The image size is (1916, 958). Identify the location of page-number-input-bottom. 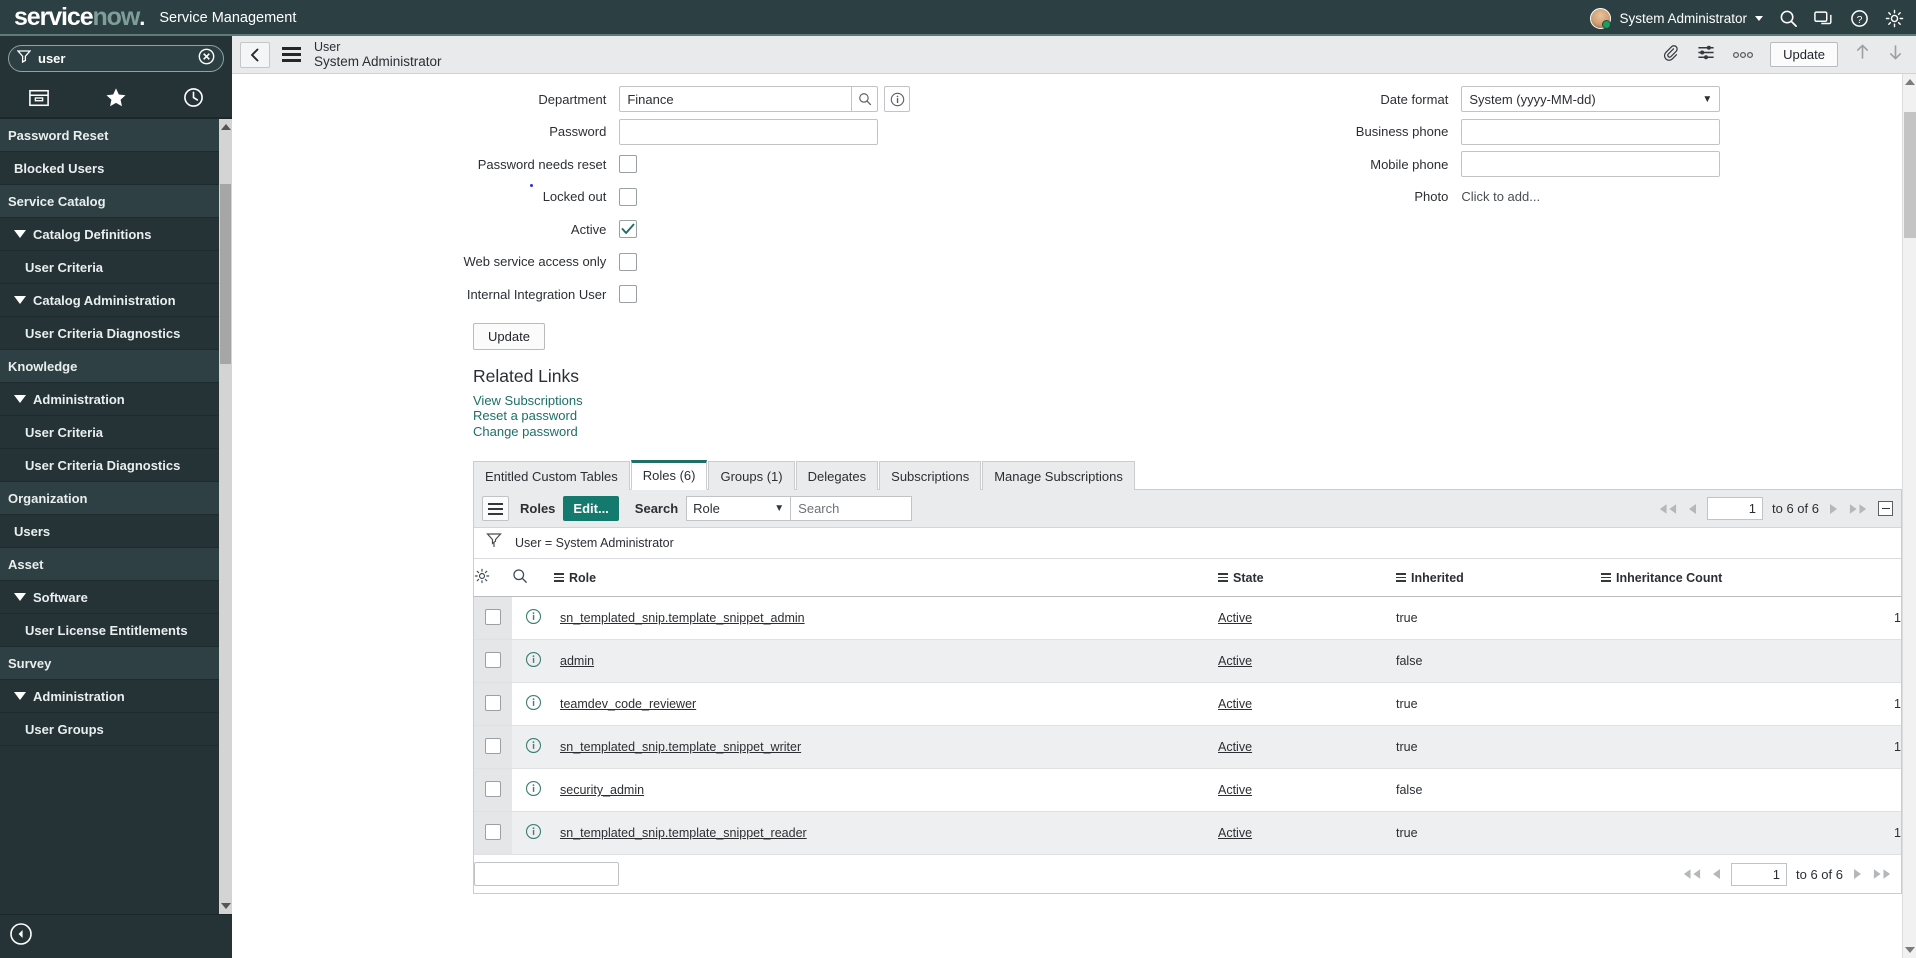
(1759, 874).